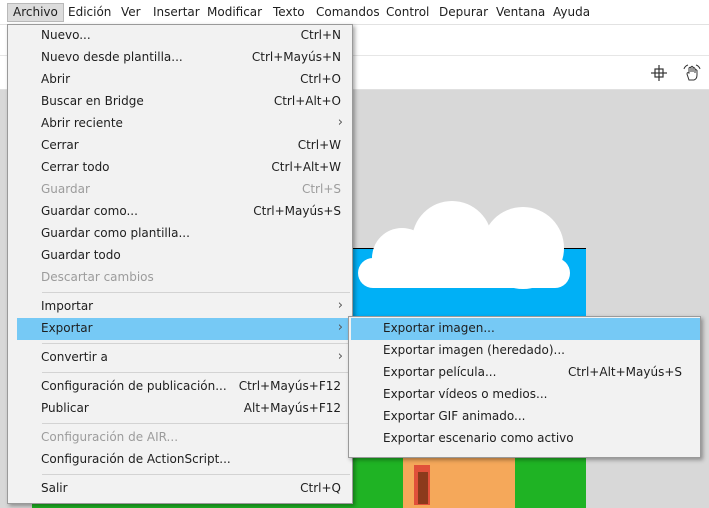  I want to click on menu-item-shortcut: Ctrl+S, so click(321, 189).